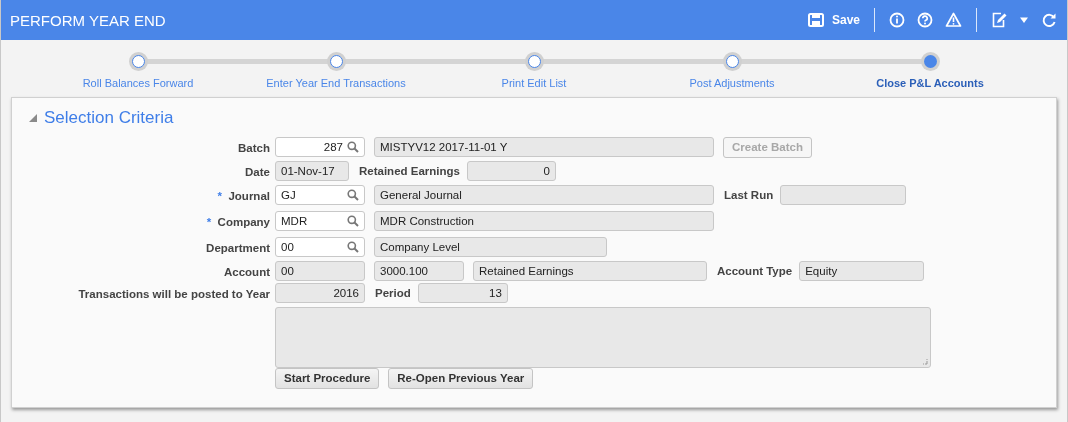  I want to click on lookup-field: GJ, so click(320, 195).